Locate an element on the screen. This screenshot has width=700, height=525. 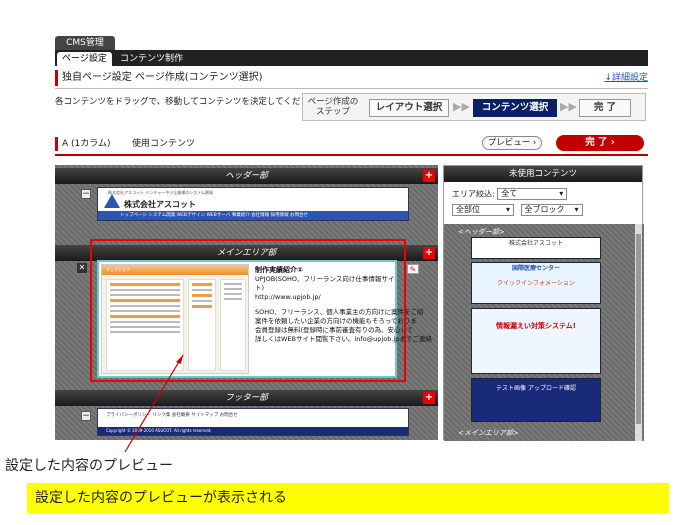
part-filter-row: 全部位 ▾ 全ブロック ▾ is located at coordinates (517, 210).